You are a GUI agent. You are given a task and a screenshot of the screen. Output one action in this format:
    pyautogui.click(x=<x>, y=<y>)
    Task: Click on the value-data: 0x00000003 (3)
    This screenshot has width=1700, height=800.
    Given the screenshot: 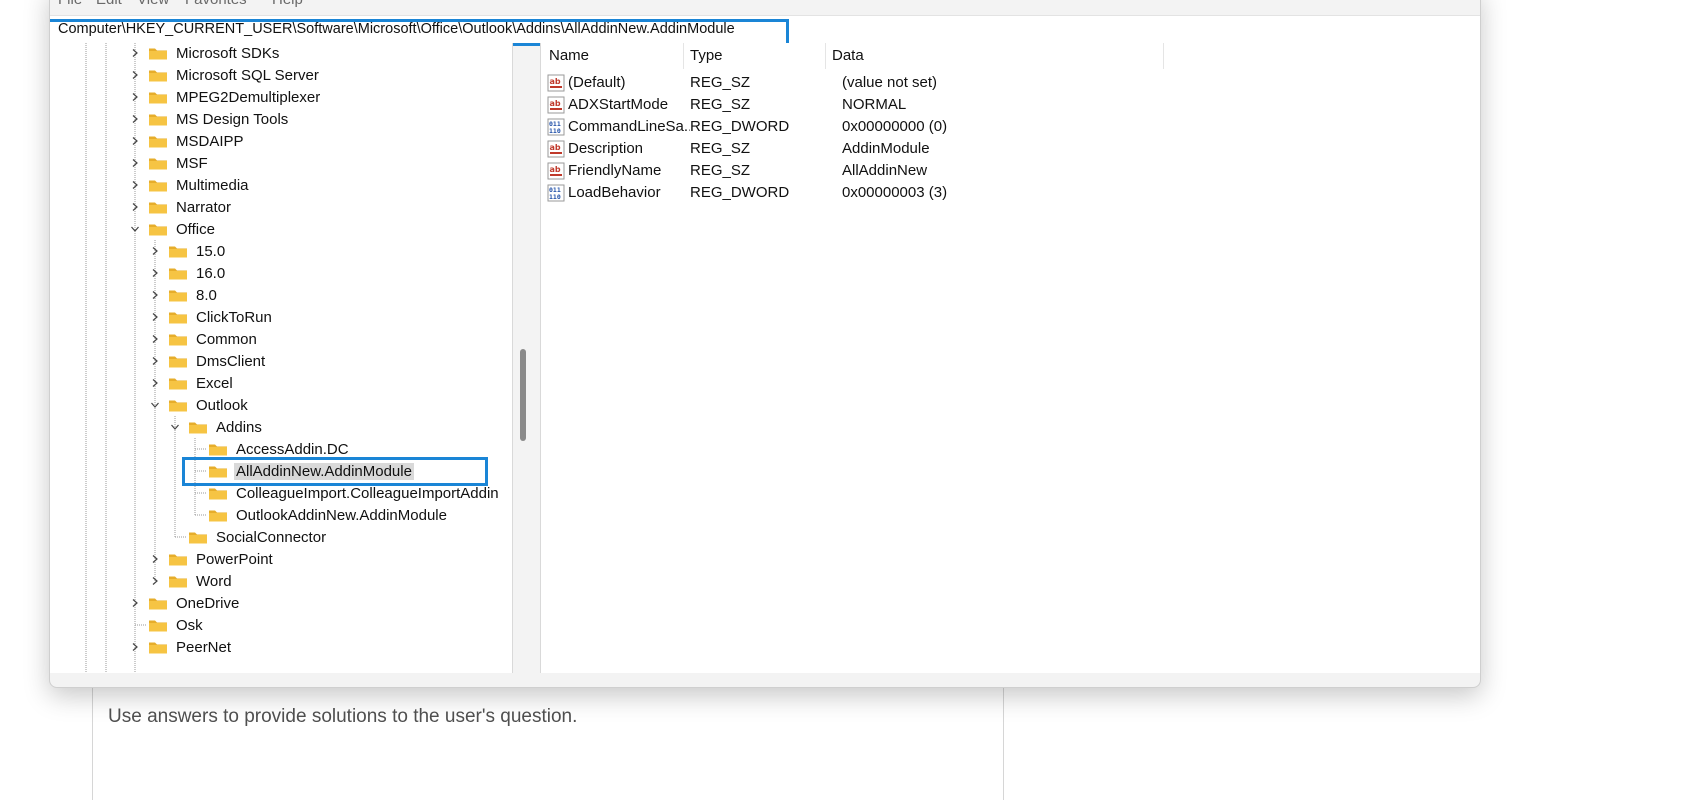 What is the action you would take?
    pyautogui.click(x=895, y=192)
    